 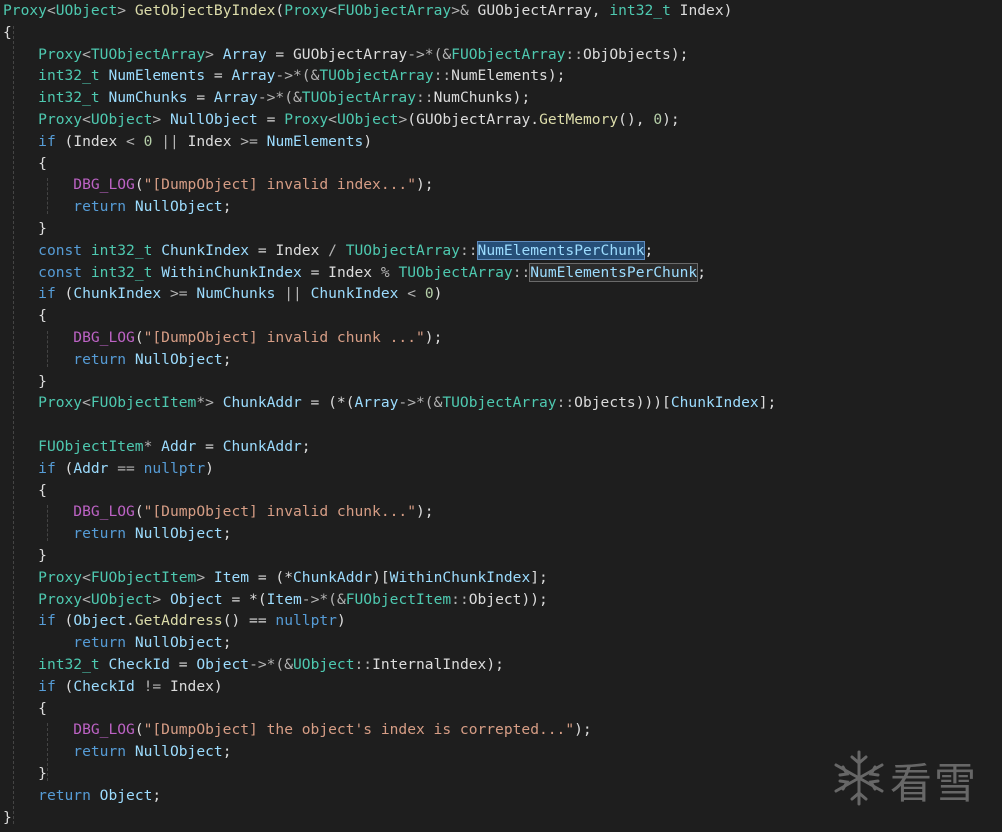 I want to click on code-token: DBG_LOG, so click(x=104, y=337).